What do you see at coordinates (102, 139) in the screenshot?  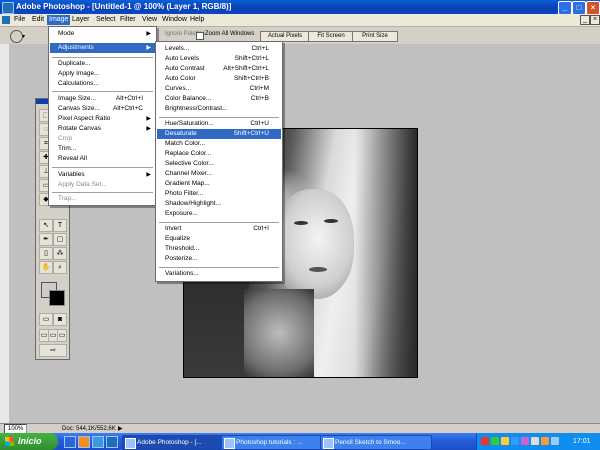 I see `image-menu-crop: Crop` at bounding box center [102, 139].